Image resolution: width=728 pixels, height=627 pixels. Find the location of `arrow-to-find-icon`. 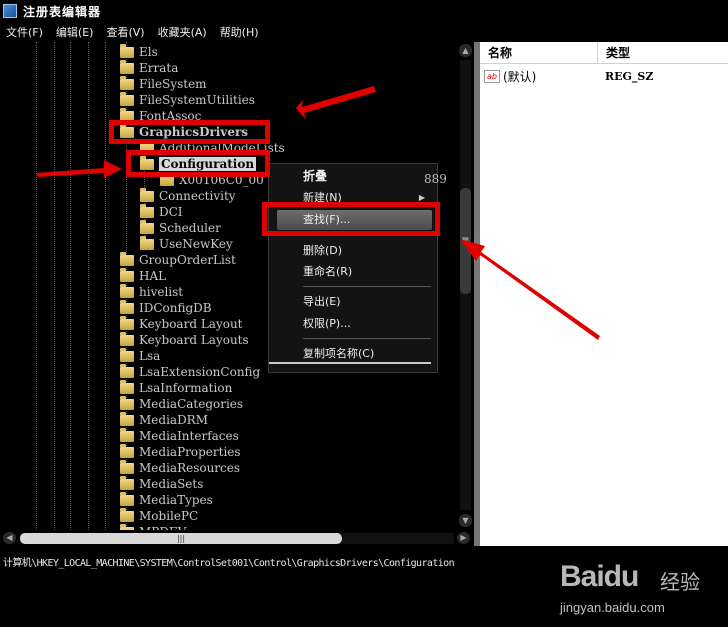

arrow-to-find-icon is located at coordinates (530, 289).